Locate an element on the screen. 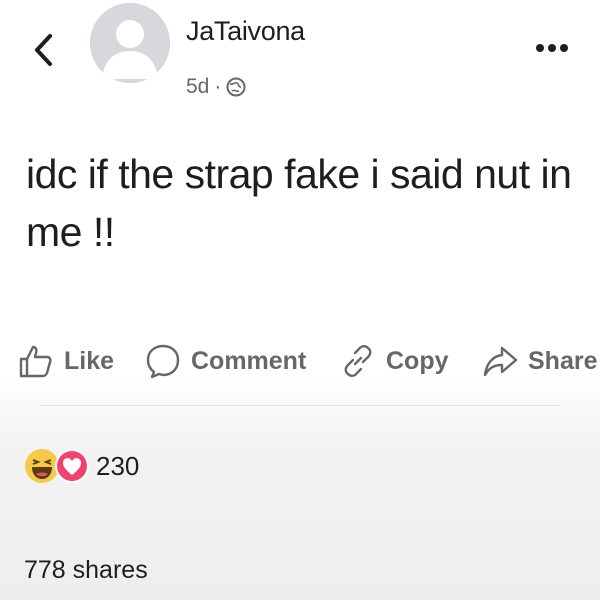 The width and height of the screenshot is (600, 600). chevron-left-icon is located at coordinates (43, 50).